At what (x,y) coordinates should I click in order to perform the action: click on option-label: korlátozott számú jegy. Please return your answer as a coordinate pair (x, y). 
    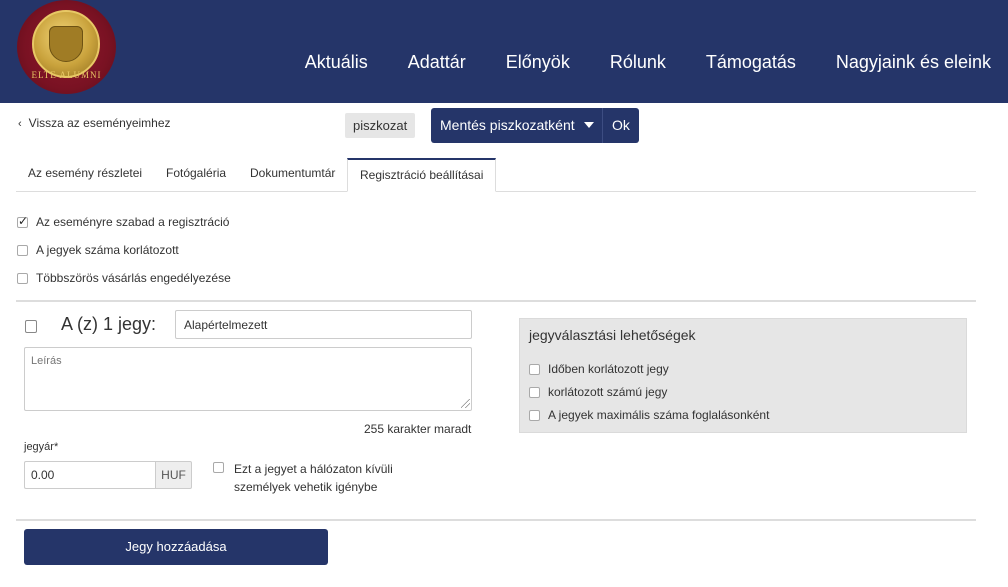
    Looking at the image, I should click on (608, 392).